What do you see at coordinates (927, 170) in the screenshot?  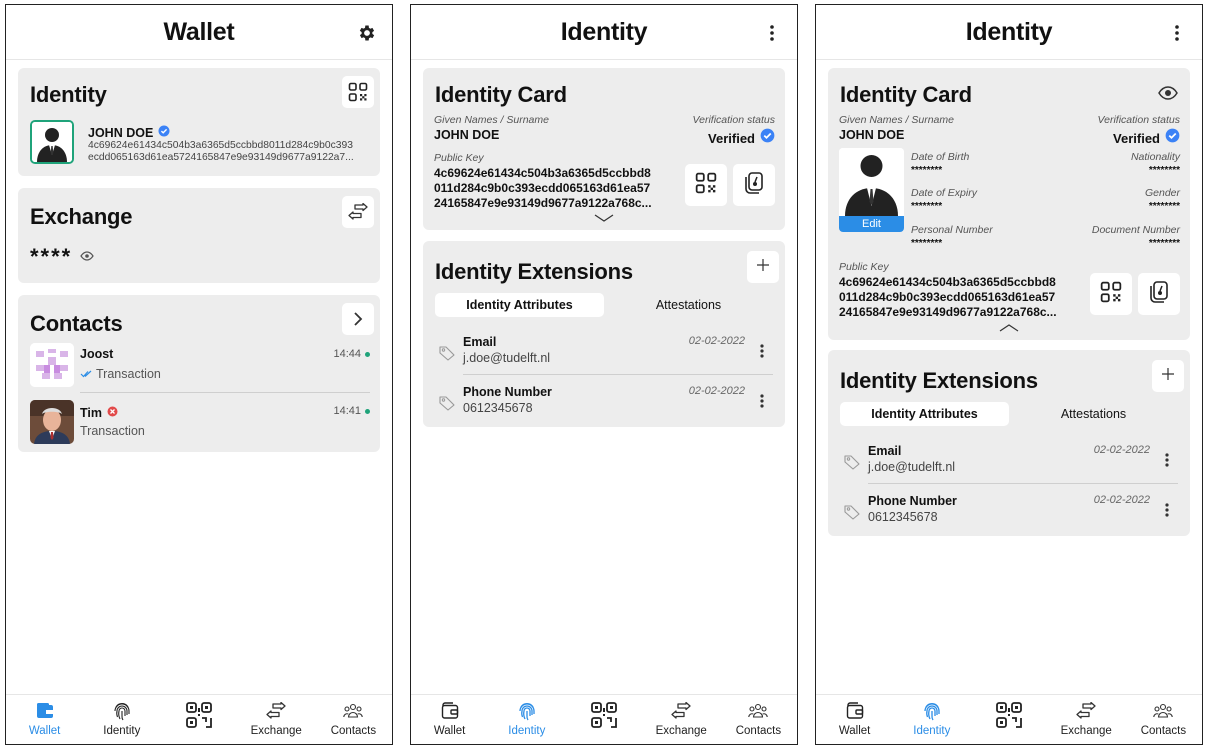 I see `dob-value: ********` at bounding box center [927, 170].